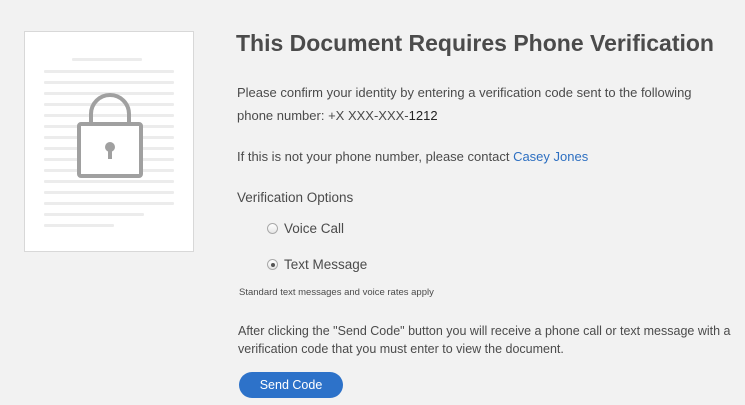  Describe the element at coordinates (314, 228) in the screenshot. I see `voice-call-label: Voice Call` at that location.